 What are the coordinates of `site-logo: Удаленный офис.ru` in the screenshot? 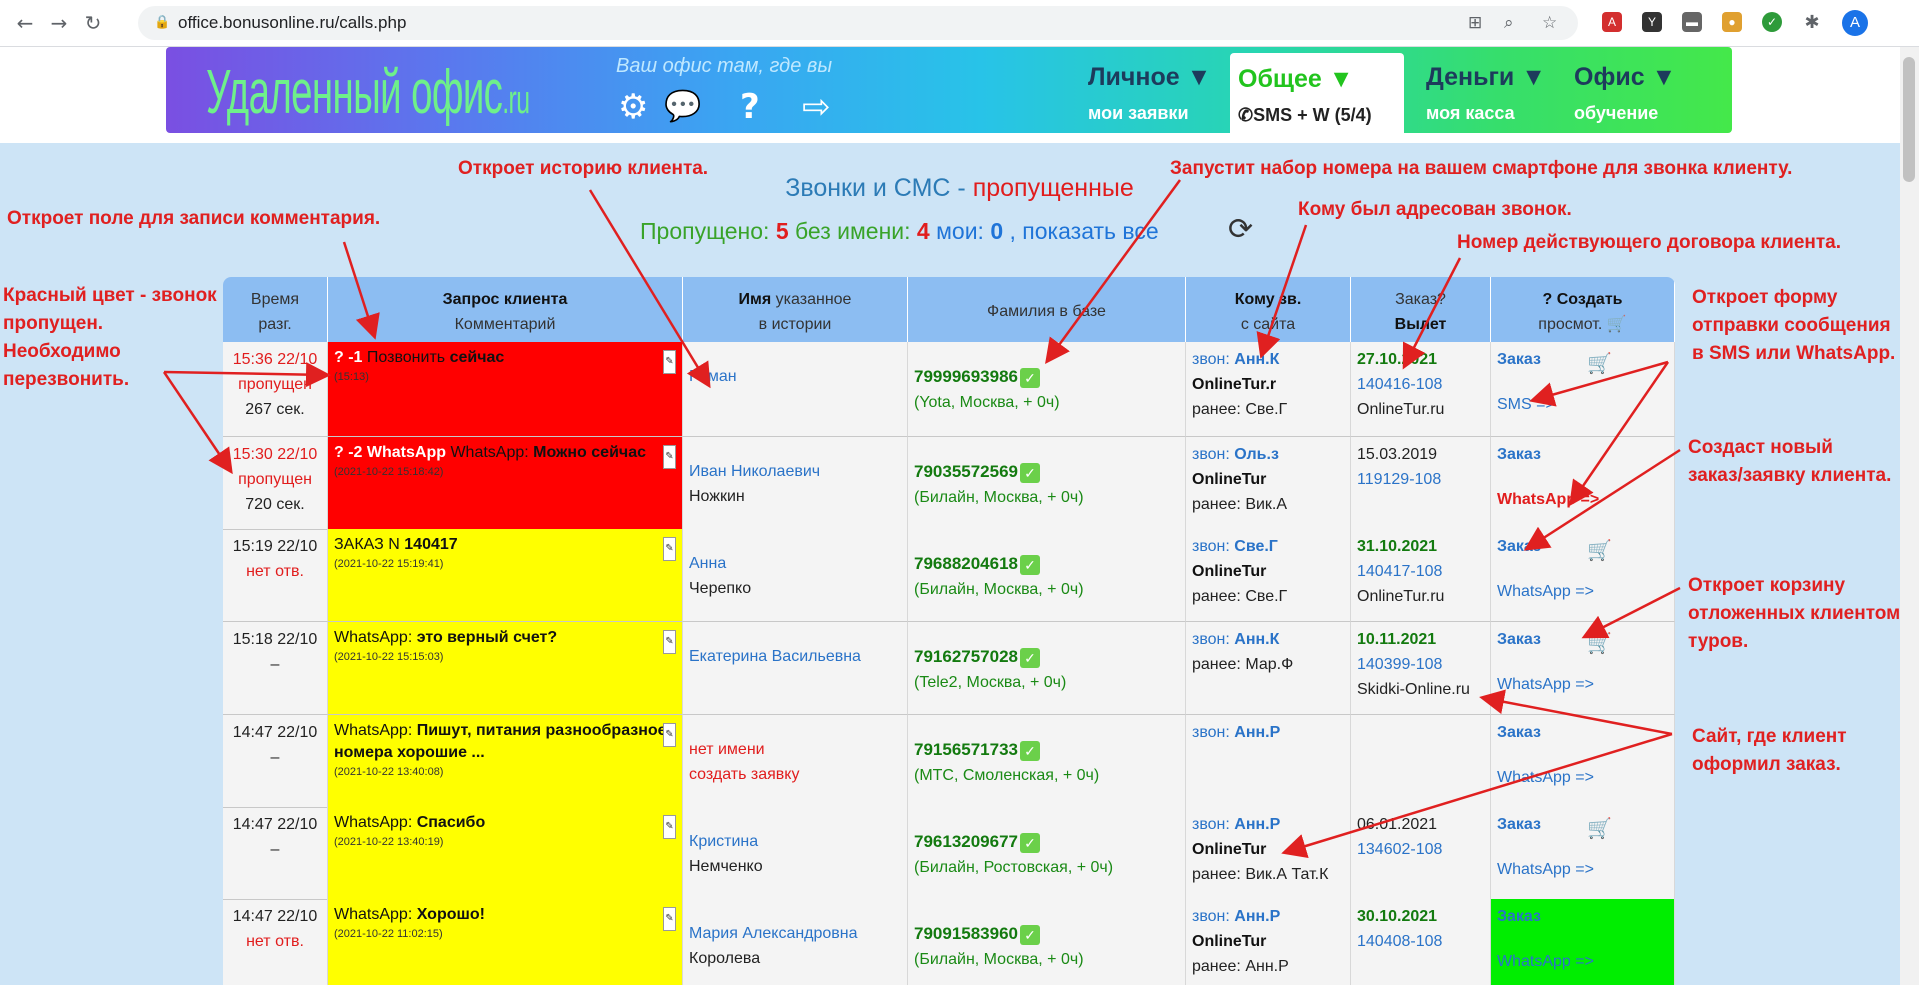 It's located at (368, 92).